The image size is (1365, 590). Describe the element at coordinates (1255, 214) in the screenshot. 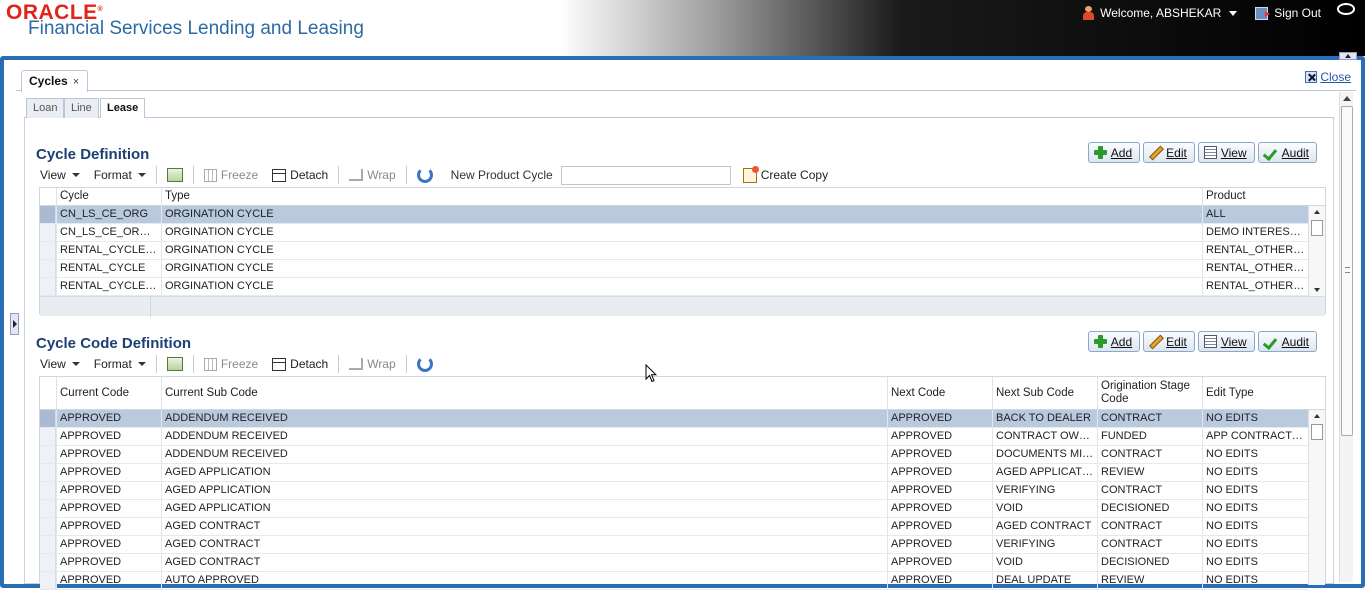

I see `table-cell: ALL` at that location.